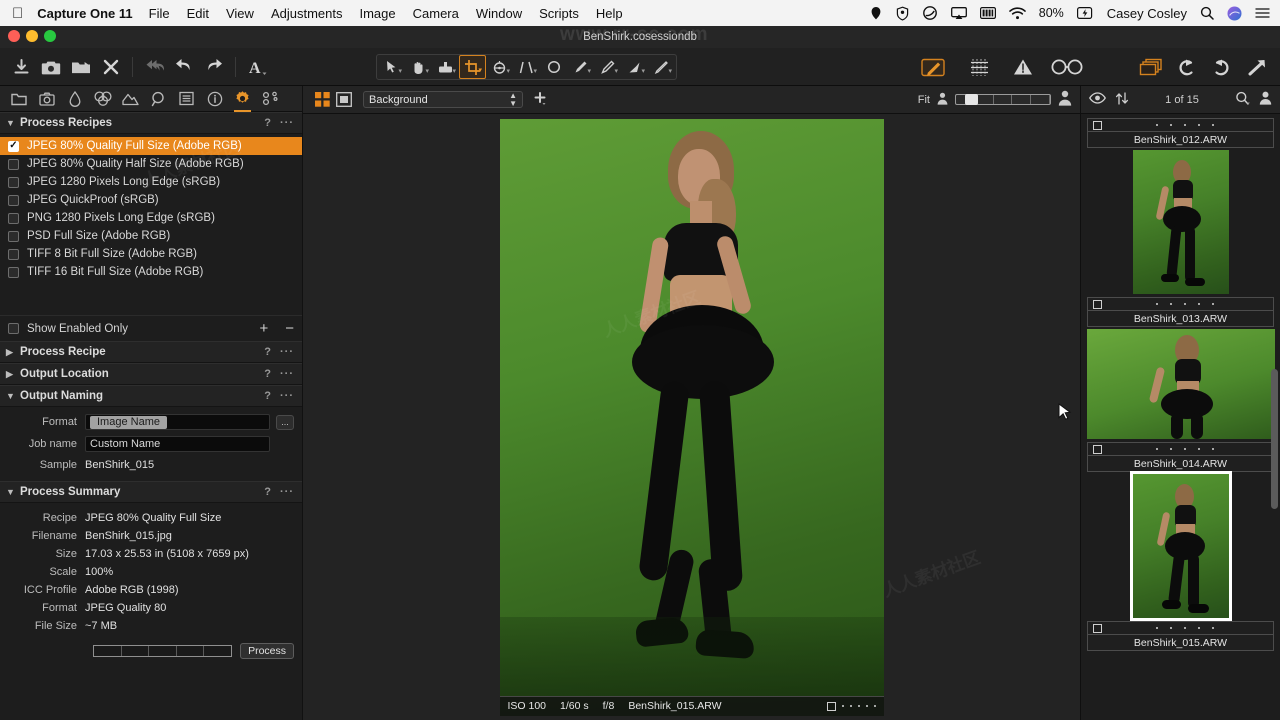 The width and height of the screenshot is (1280, 720). Describe the element at coordinates (540, 100) in the screenshot. I see `add-variant-icon` at that location.